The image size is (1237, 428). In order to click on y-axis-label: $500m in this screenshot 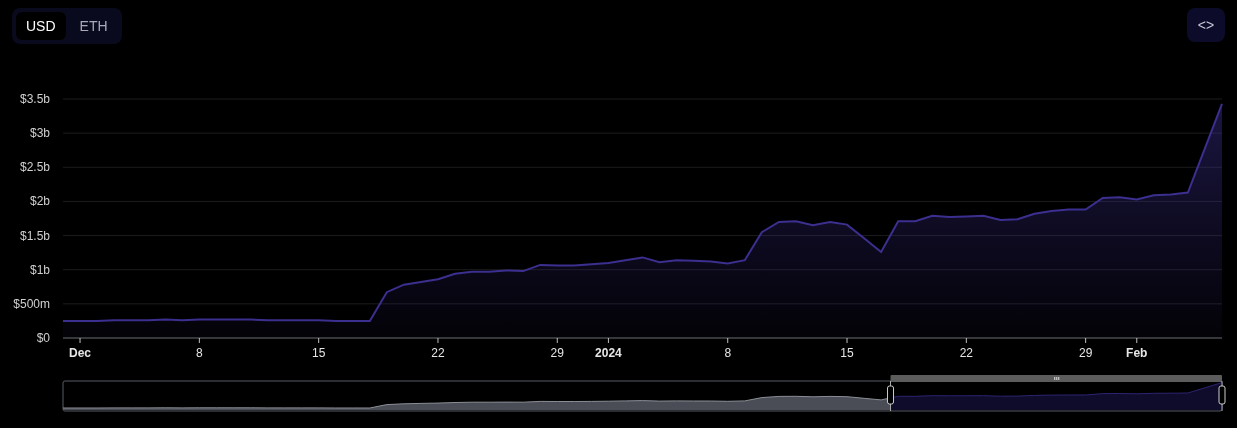, I will do `click(31, 303)`.